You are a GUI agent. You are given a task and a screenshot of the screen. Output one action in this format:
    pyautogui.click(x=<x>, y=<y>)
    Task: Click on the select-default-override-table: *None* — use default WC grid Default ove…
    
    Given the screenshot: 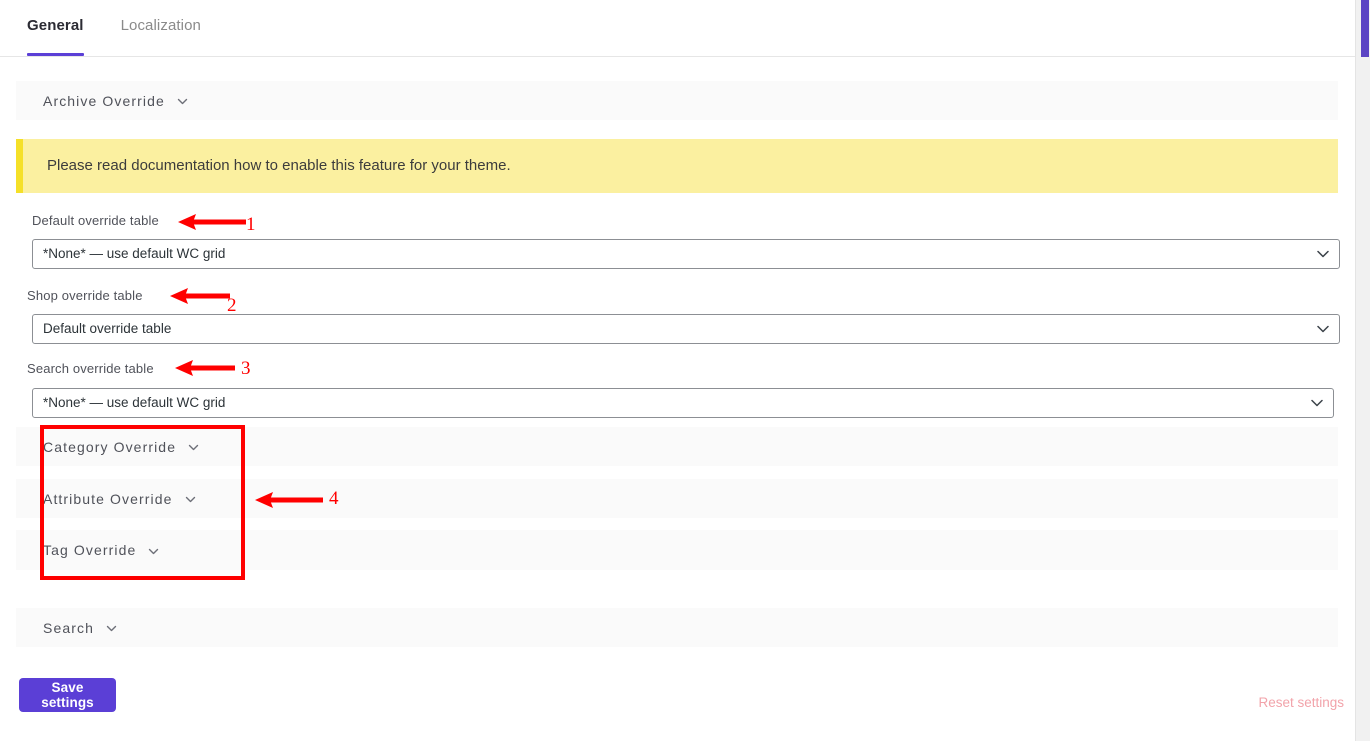 What is the action you would take?
    pyautogui.click(x=686, y=254)
    